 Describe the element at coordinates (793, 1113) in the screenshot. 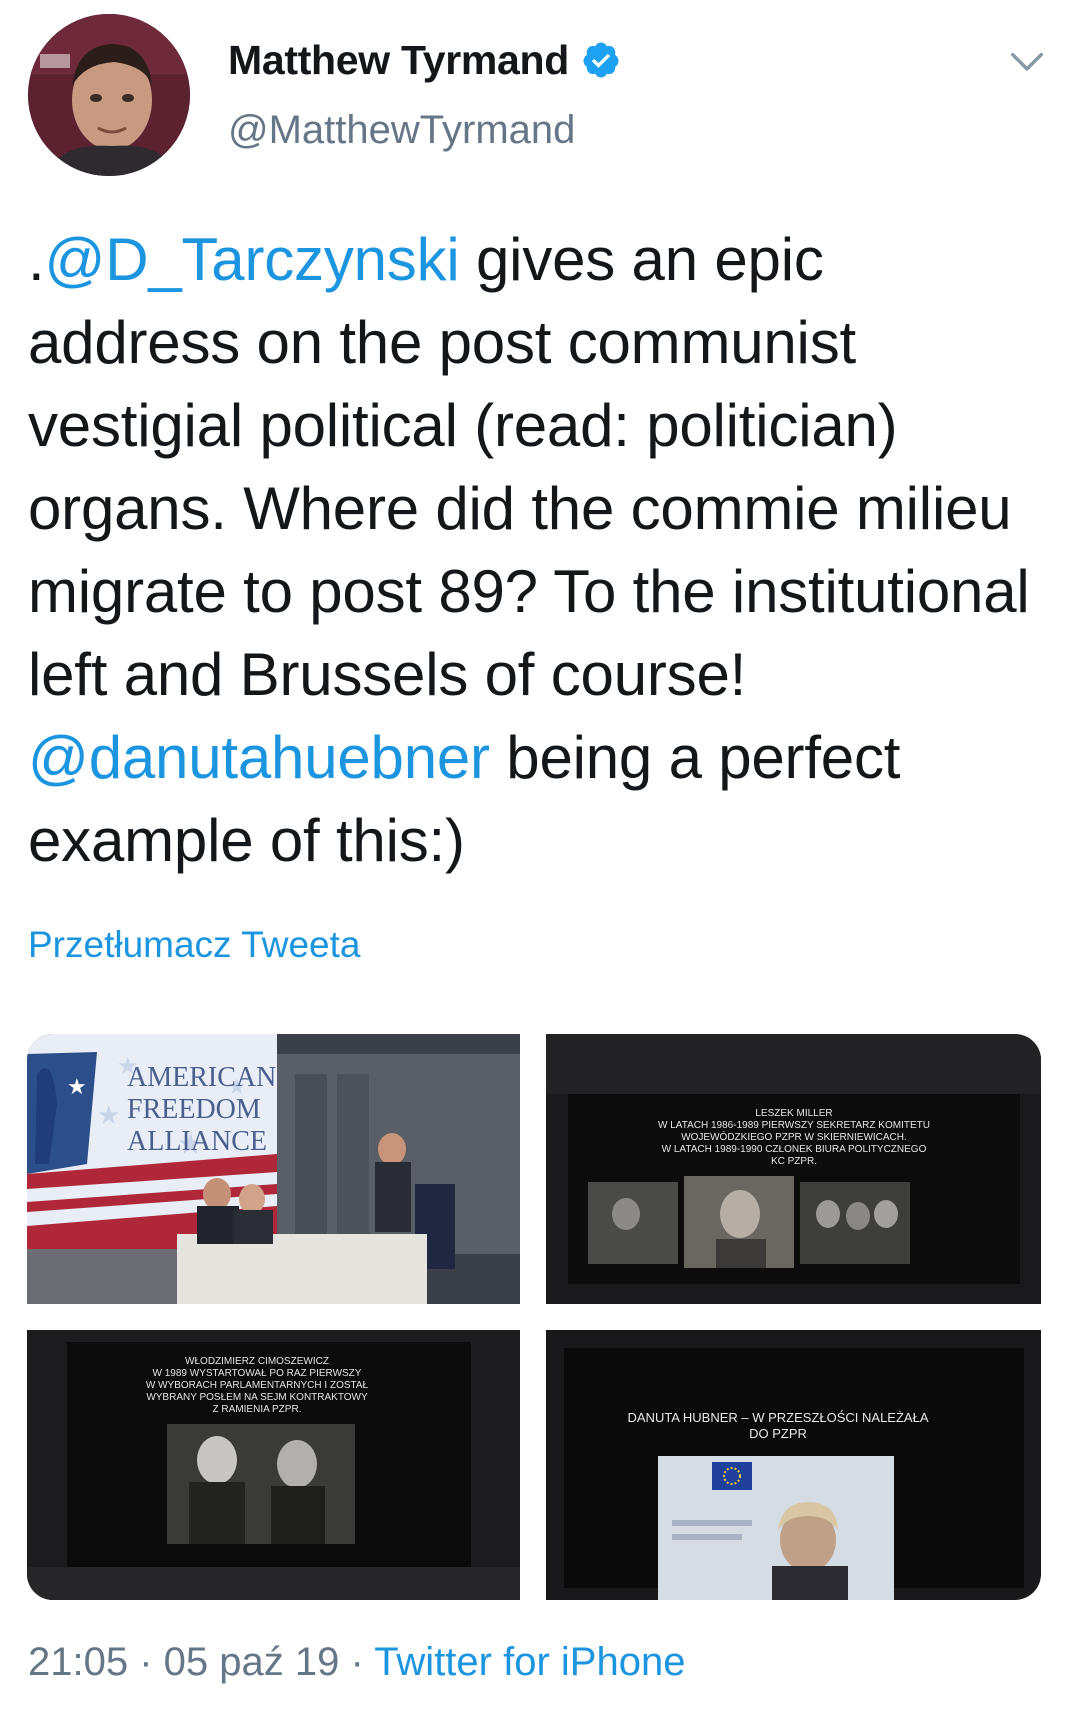

I see `slide-line: LESZEK MILLER` at that location.